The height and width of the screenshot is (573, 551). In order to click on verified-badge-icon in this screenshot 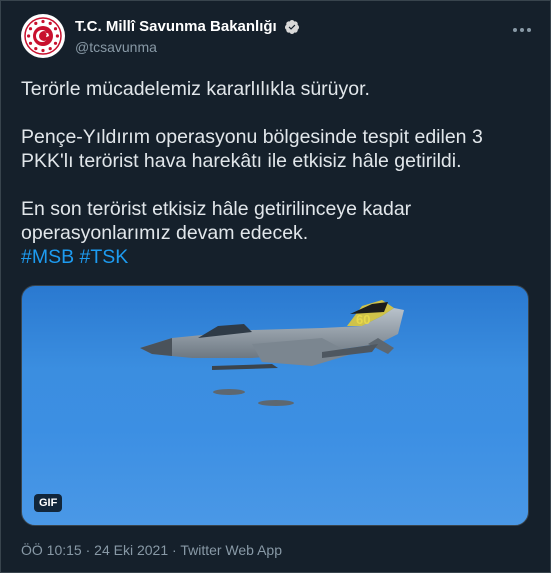, I will do `click(292, 26)`.